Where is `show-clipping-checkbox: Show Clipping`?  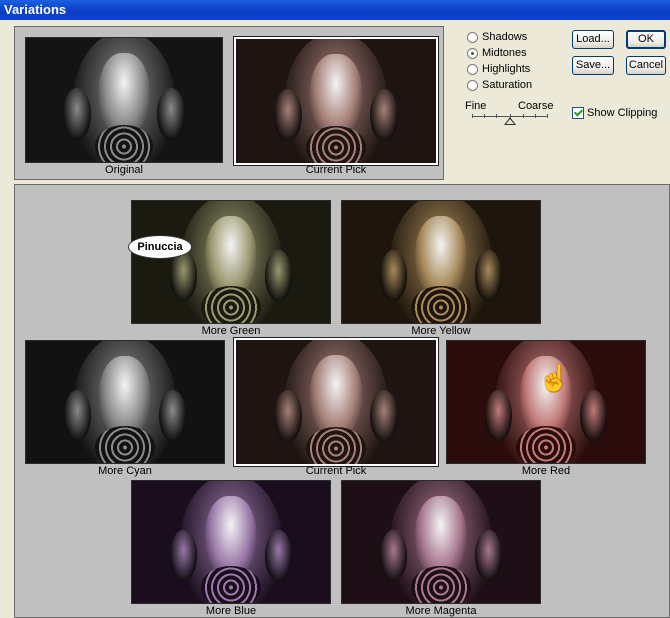 show-clipping-checkbox: Show Clipping is located at coordinates (614, 113).